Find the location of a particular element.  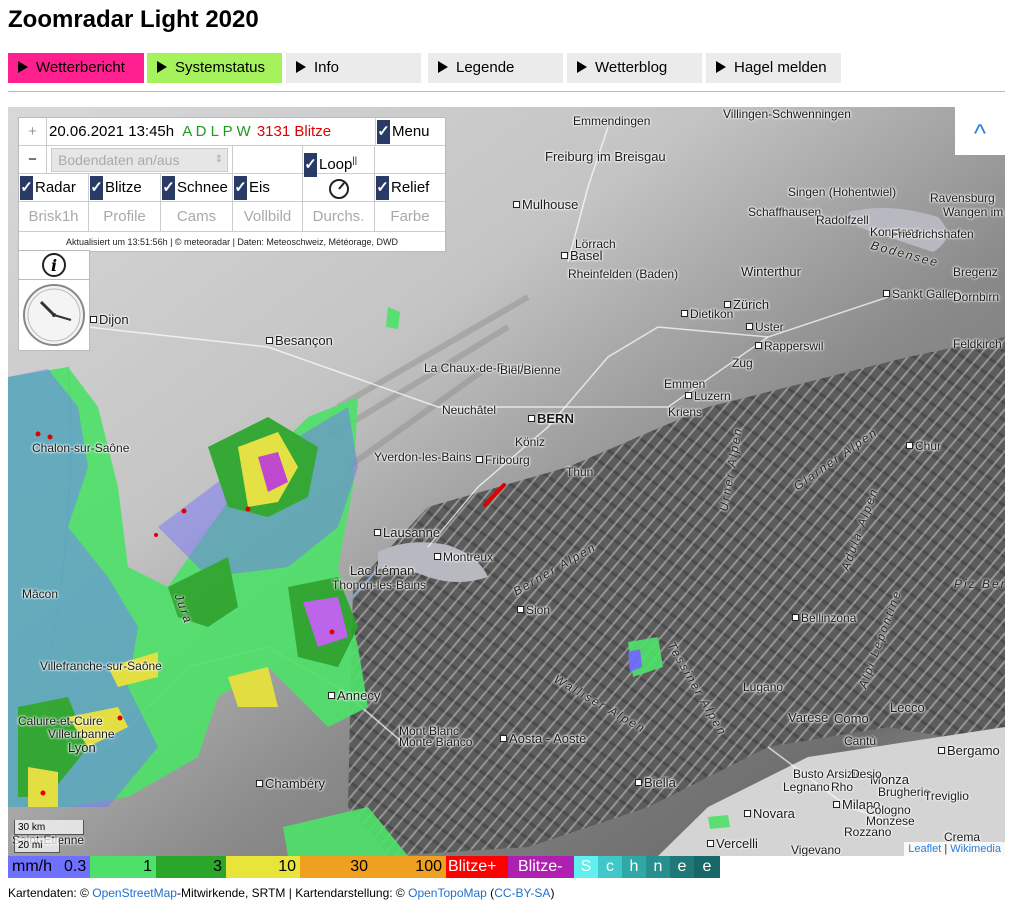

zoom-out-button: − is located at coordinates (33, 160).